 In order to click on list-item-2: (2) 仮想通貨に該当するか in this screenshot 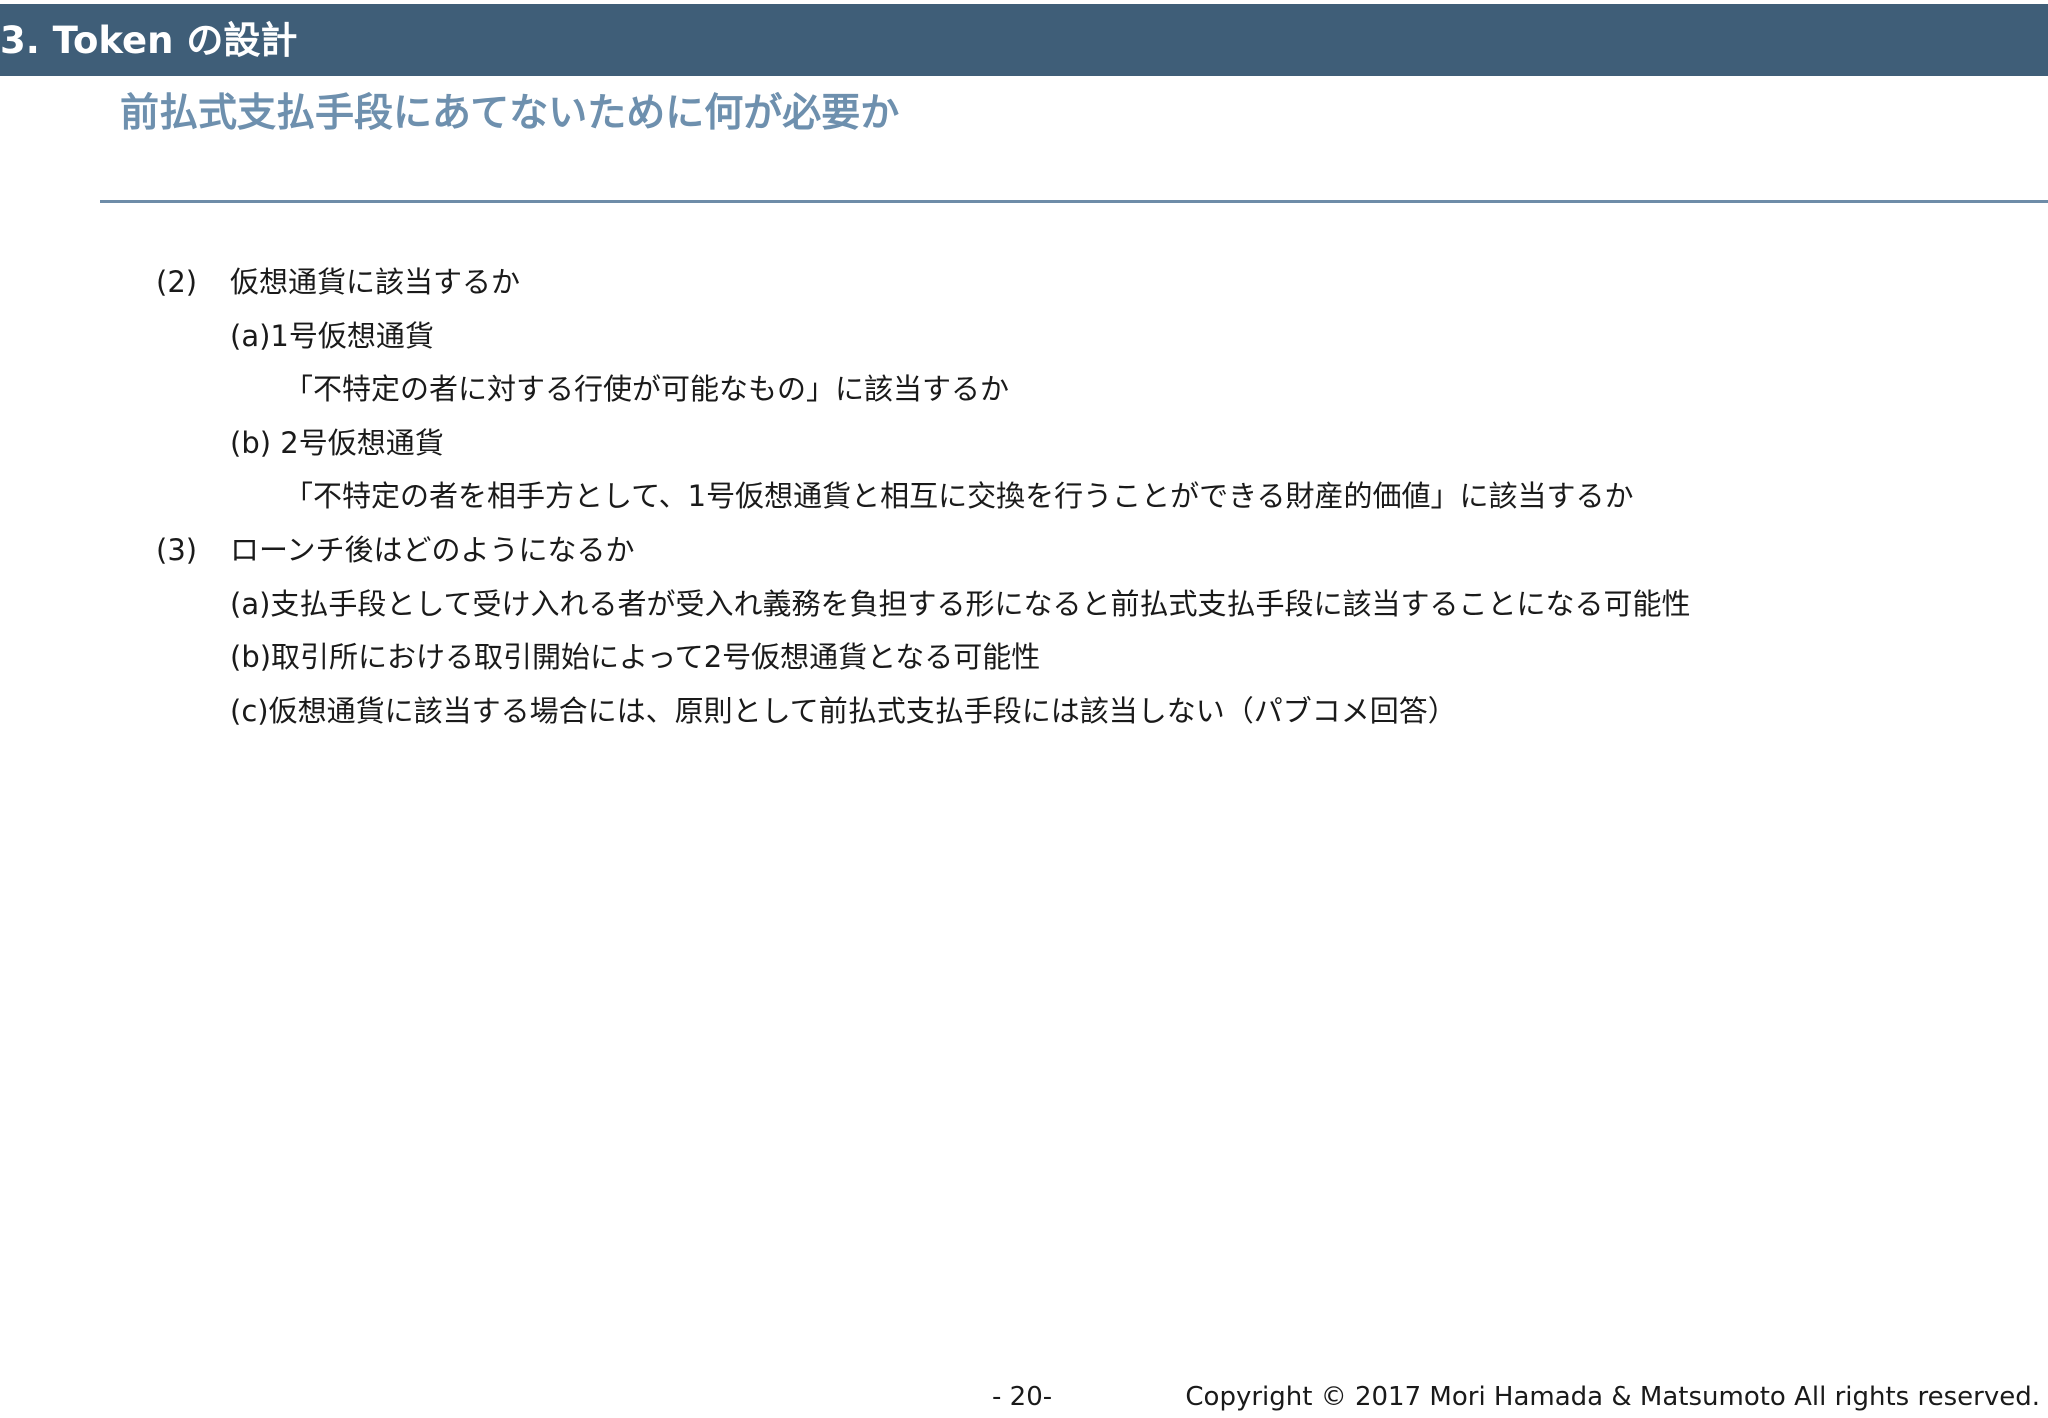, I will do `click(338, 282)`.